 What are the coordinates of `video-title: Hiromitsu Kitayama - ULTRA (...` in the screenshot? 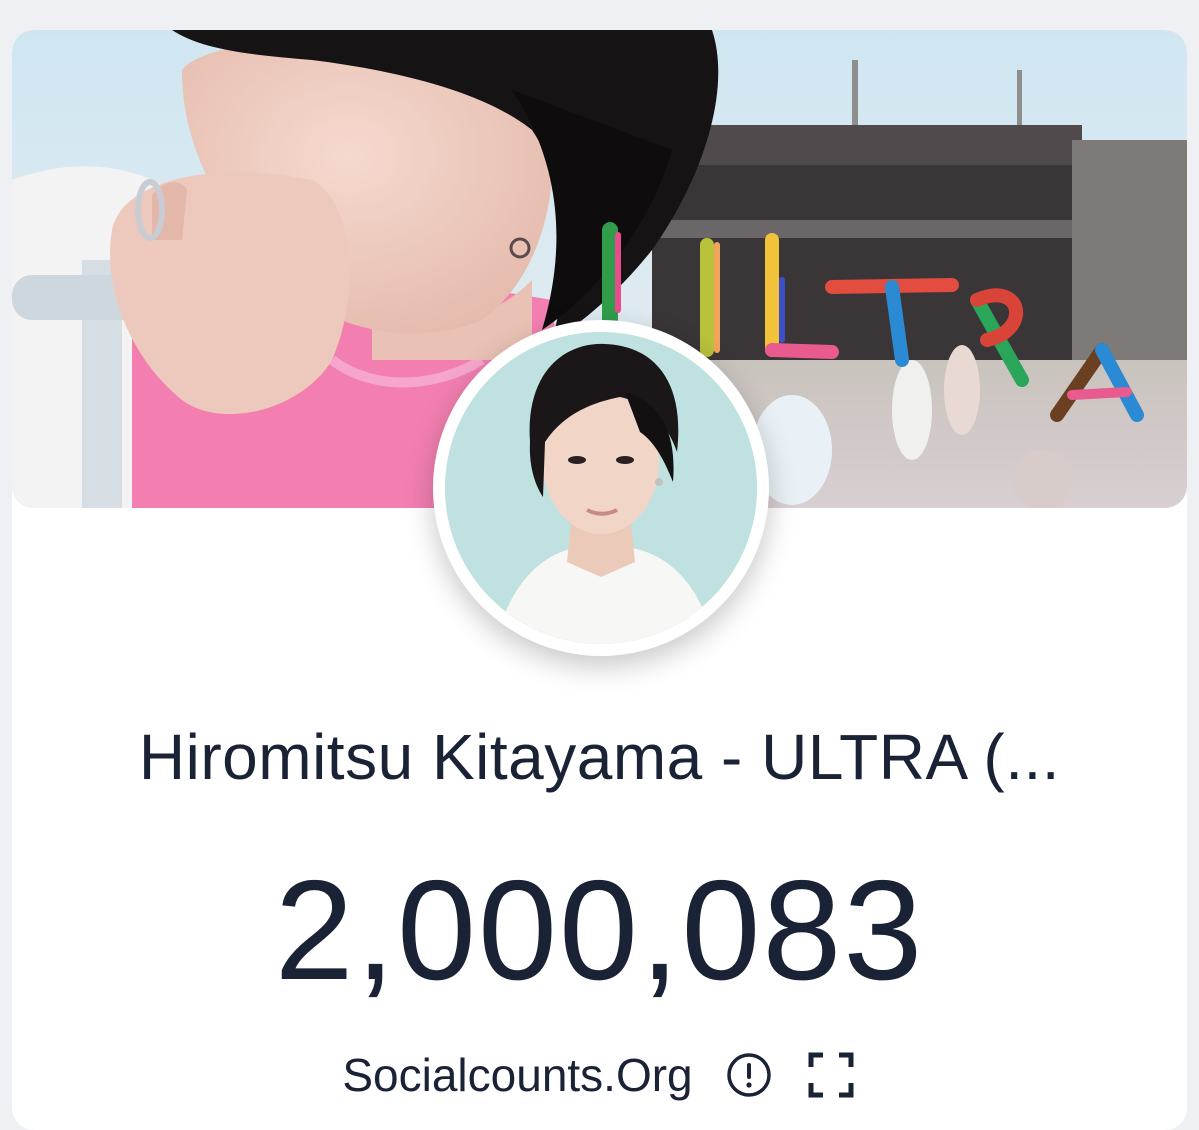 It's located at (599, 757).